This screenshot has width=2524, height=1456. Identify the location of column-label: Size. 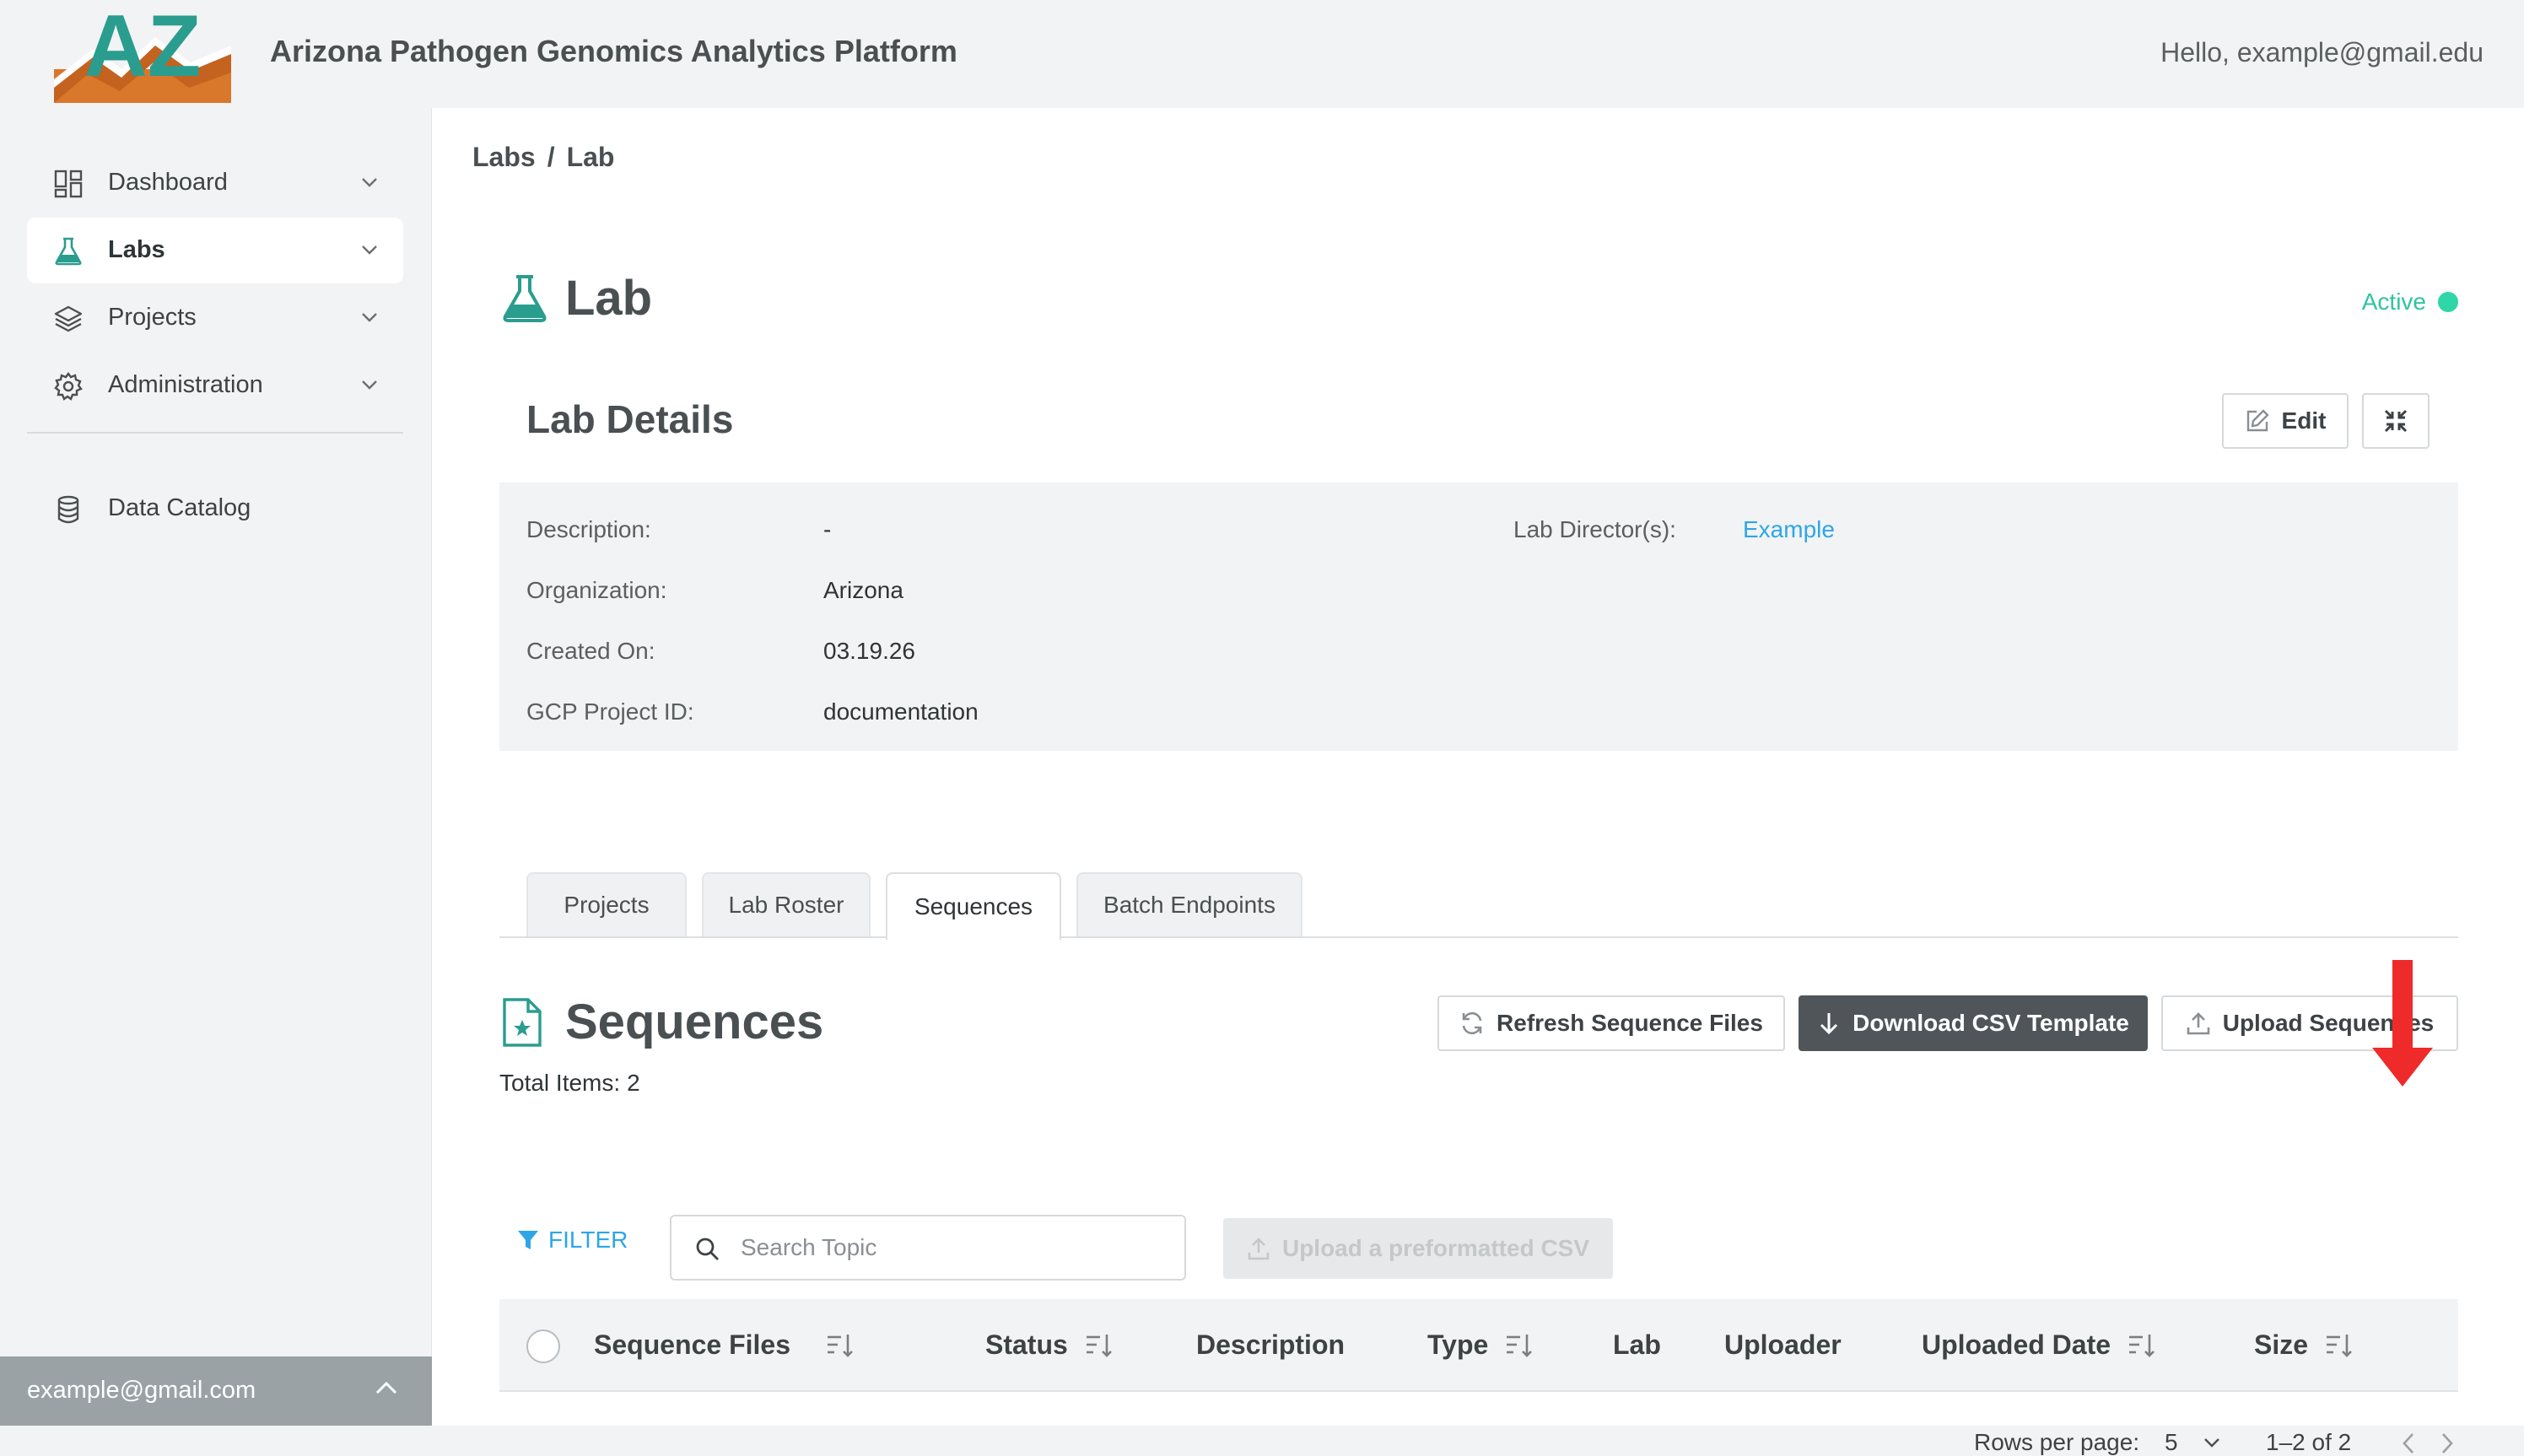
(2281, 1345).